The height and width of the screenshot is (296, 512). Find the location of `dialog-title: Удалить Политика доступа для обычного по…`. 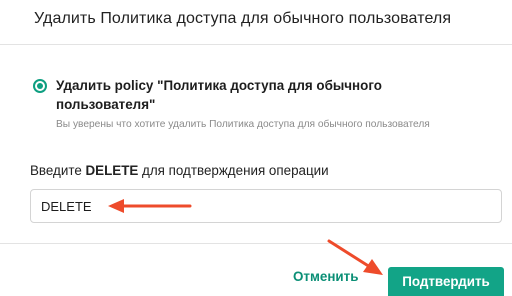

dialog-title: Удалить Политика доступа для обычного по… is located at coordinates (243, 18).